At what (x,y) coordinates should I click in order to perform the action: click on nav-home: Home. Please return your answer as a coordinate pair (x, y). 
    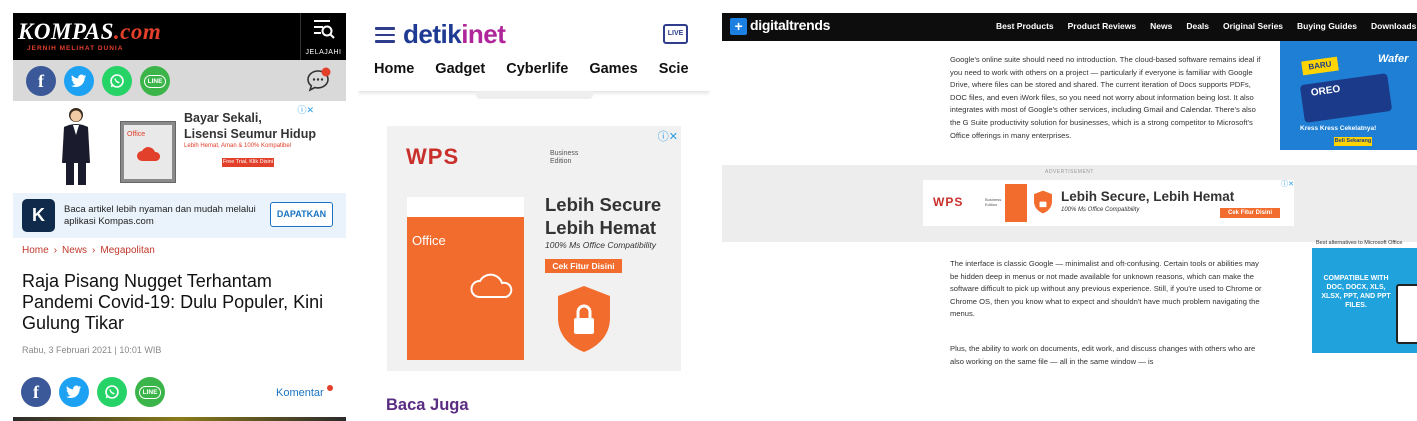
    Looking at the image, I should click on (394, 69).